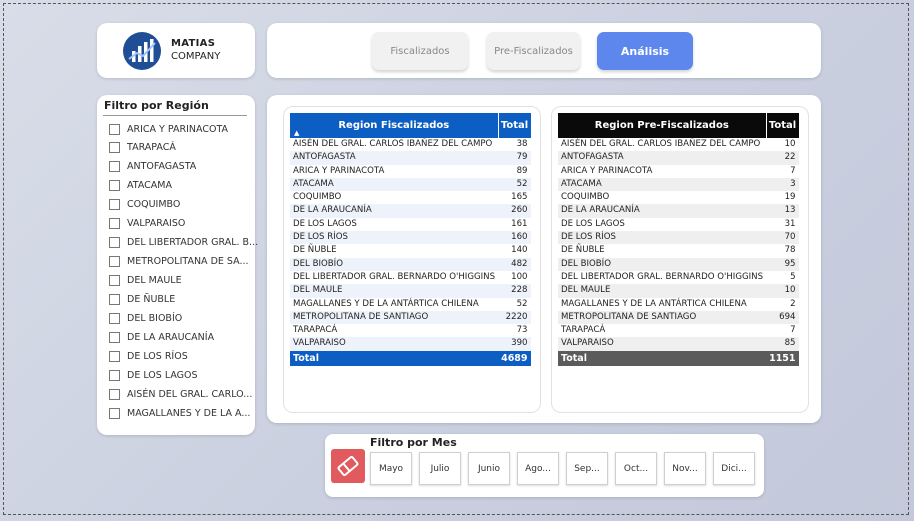 This screenshot has height=521, width=914. I want to click on fiscalizados-table-row: ARICA Y PARINACOTA 89, so click(410, 171).